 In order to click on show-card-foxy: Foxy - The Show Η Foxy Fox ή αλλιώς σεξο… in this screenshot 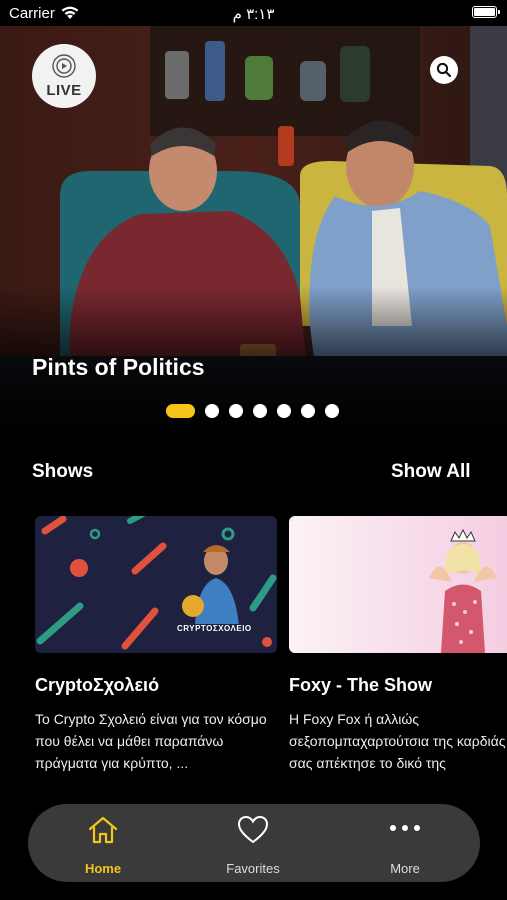, I will do `click(398, 643)`.